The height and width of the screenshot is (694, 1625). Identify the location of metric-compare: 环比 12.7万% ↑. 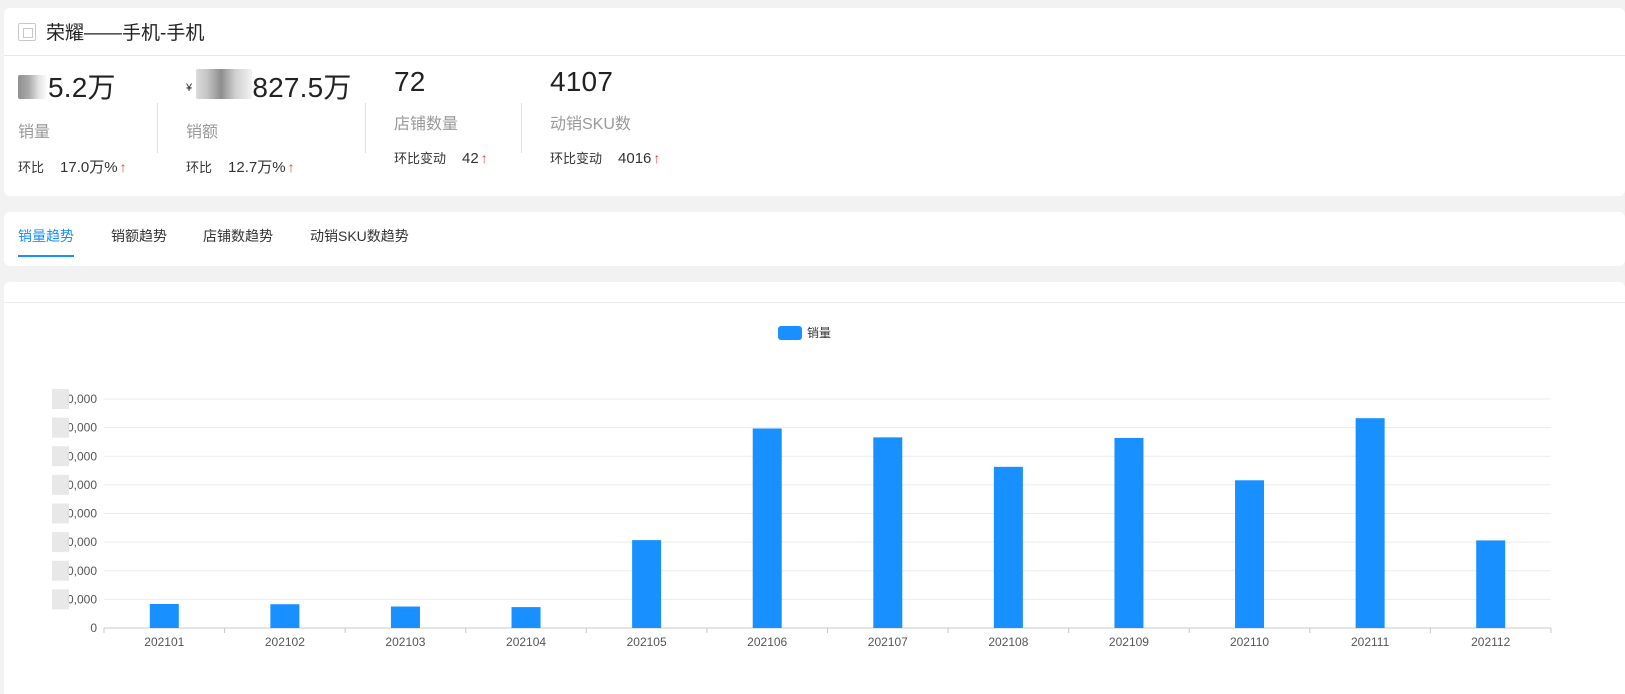
(269, 166).